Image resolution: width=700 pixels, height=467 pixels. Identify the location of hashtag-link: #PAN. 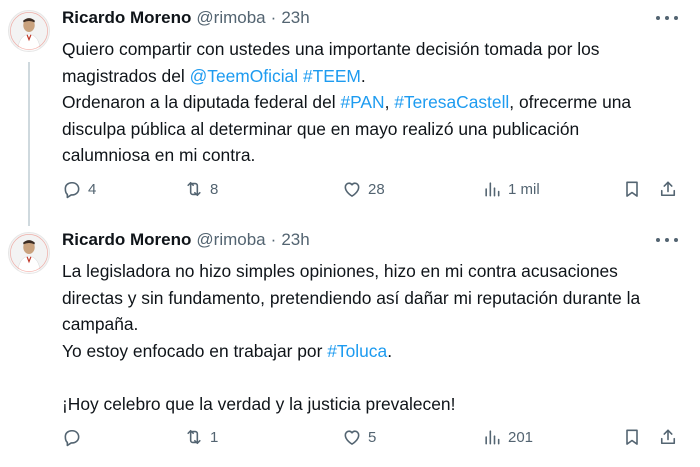
(362, 102).